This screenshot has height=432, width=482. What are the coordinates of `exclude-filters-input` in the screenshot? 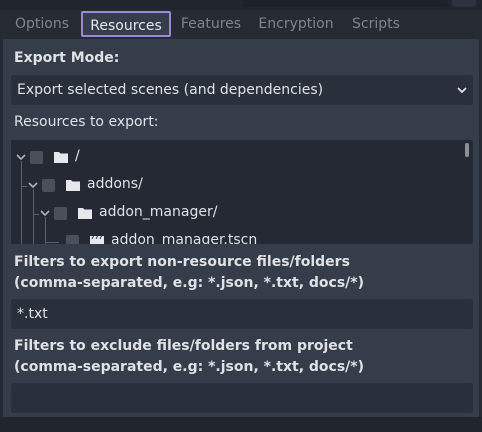 It's located at (242, 398).